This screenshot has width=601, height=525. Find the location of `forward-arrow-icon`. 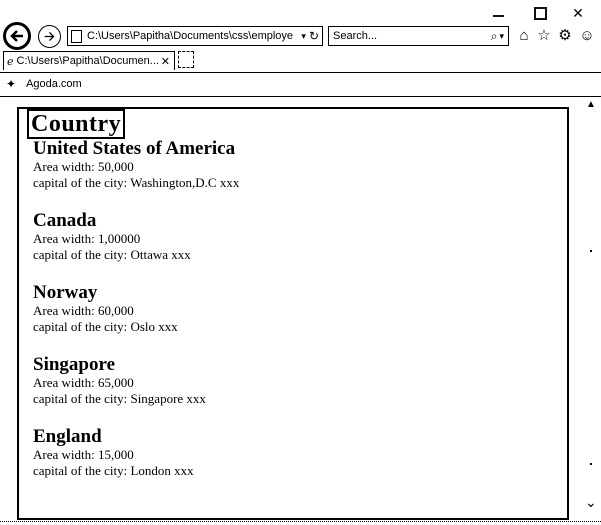

forward-arrow-icon is located at coordinates (49, 36).